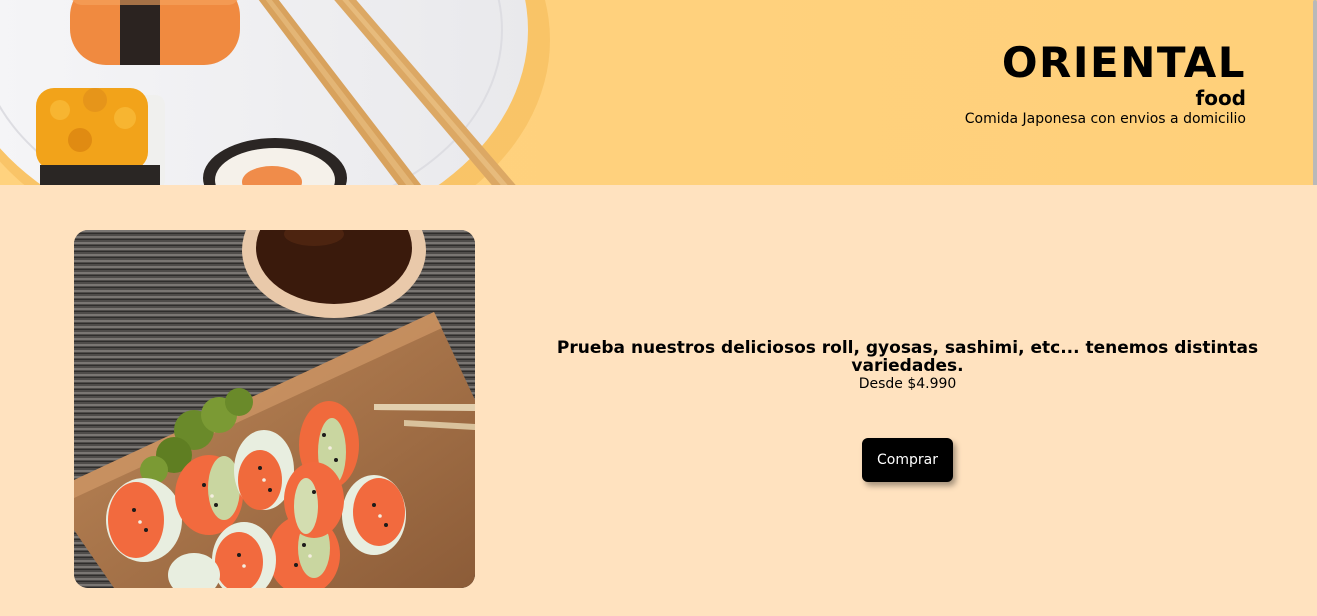 The height and width of the screenshot is (616, 1317). I want to click on brand-tagline: Comida Japonesa con envios a domicilio, so click(1105, 119).